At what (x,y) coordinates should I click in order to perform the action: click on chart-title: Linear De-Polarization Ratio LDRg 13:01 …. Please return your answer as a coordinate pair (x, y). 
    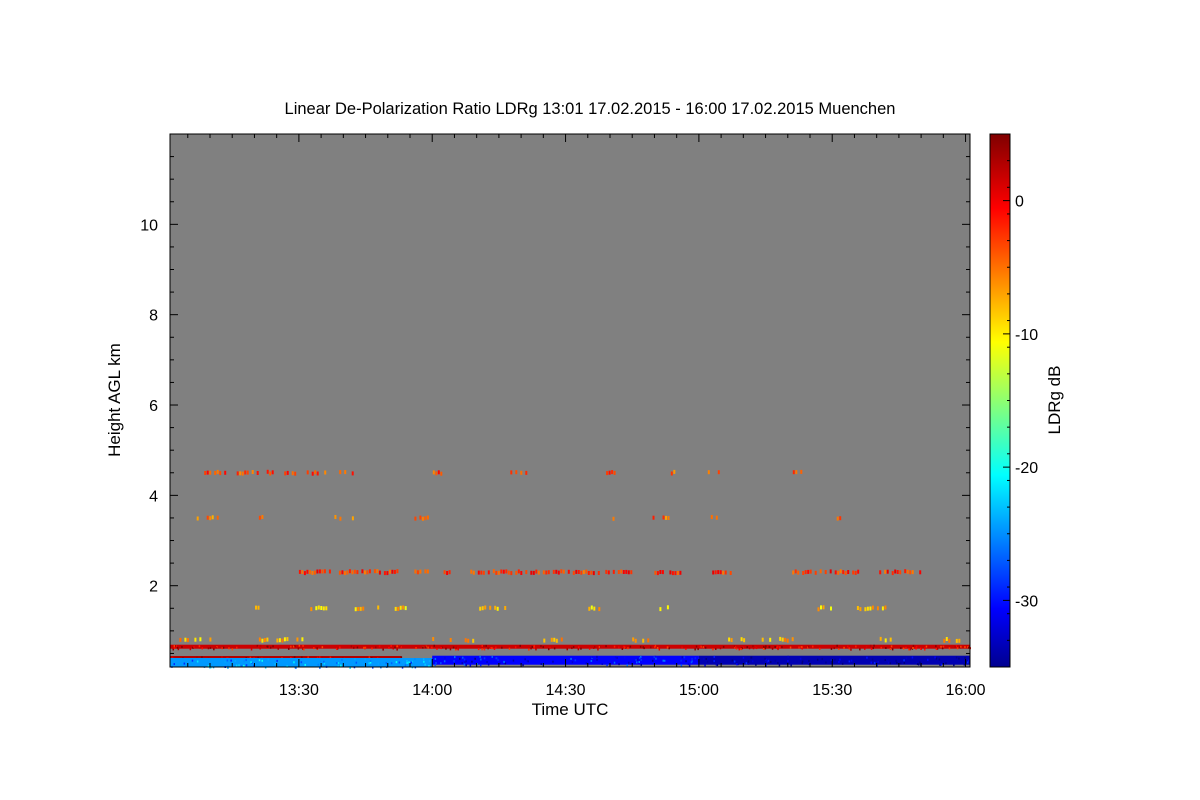
    Looking at the image, I should click on (590, 109).